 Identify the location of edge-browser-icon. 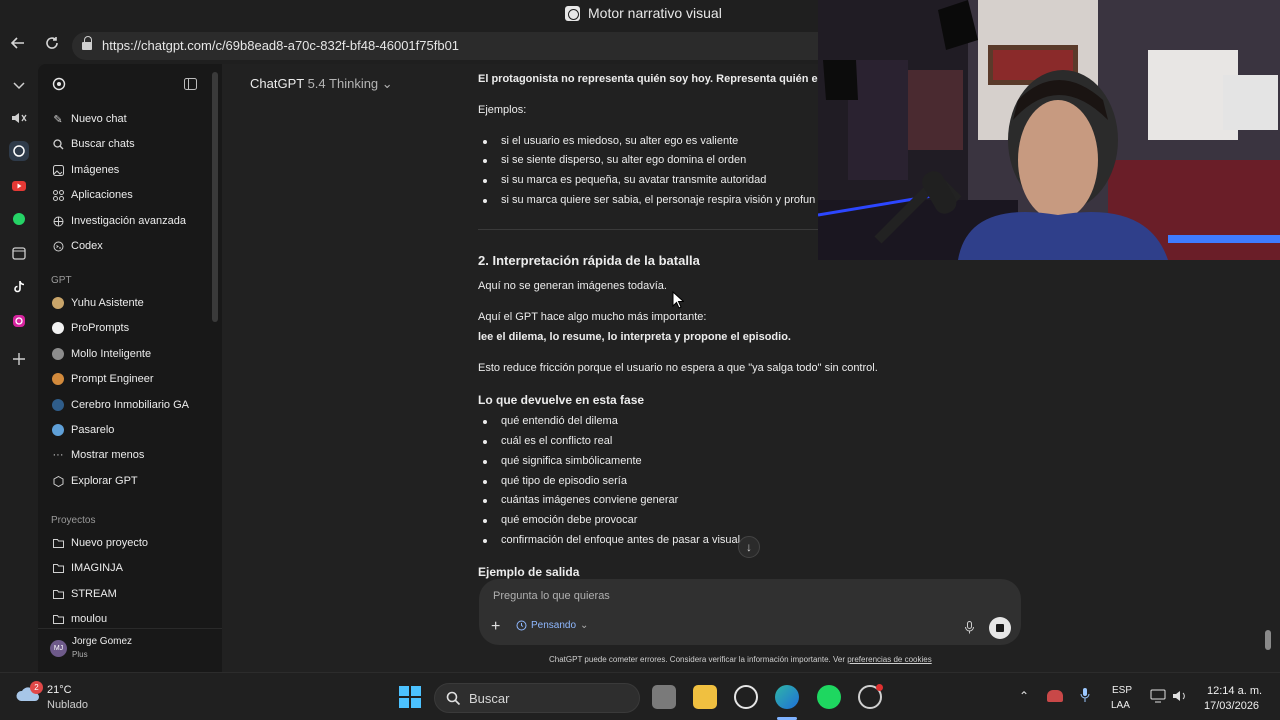
(787, 697).